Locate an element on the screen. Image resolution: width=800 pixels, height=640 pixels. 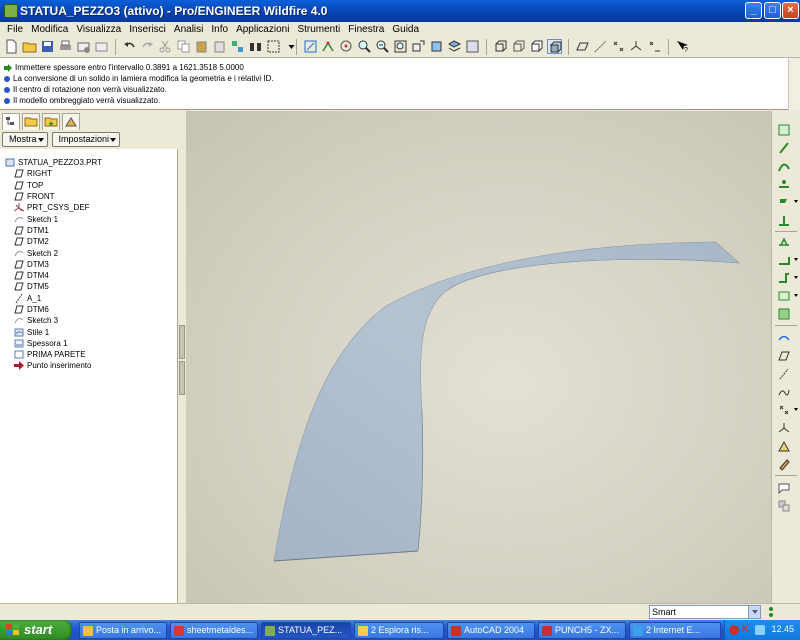
tab-favorites is located at coordinates (51, 121).